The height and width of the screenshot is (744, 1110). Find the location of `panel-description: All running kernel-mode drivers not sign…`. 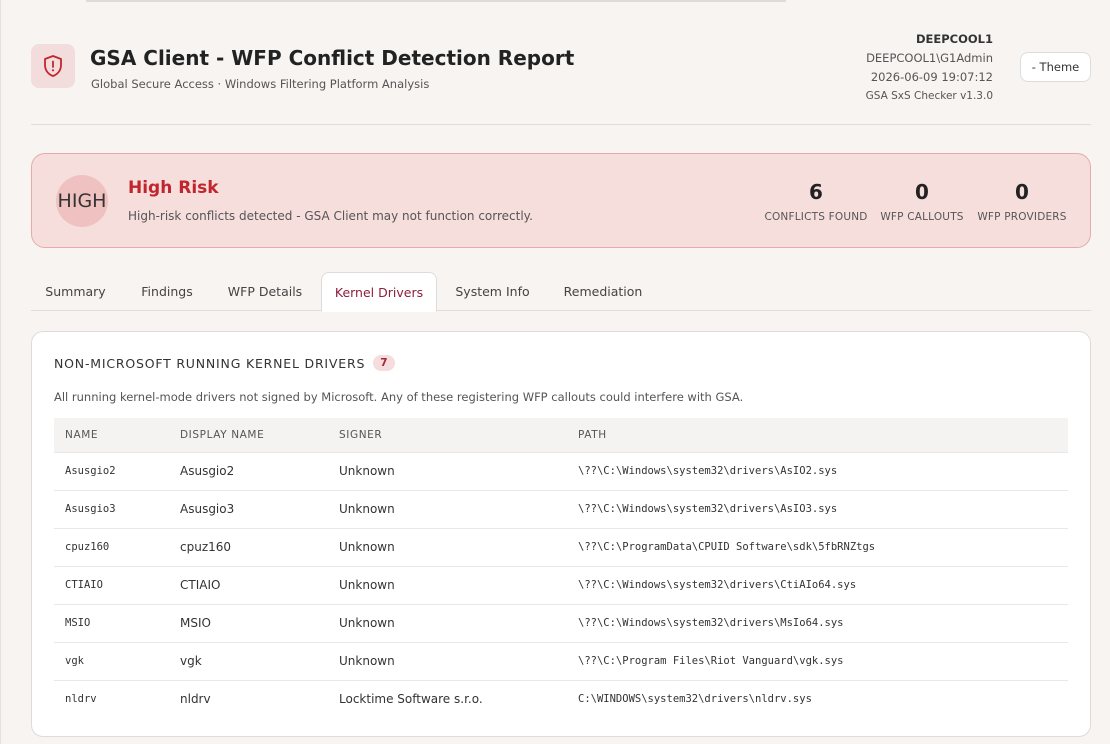

panel-description: All running kernel-mode drivers not sign… is located at coordinates (399, 397).